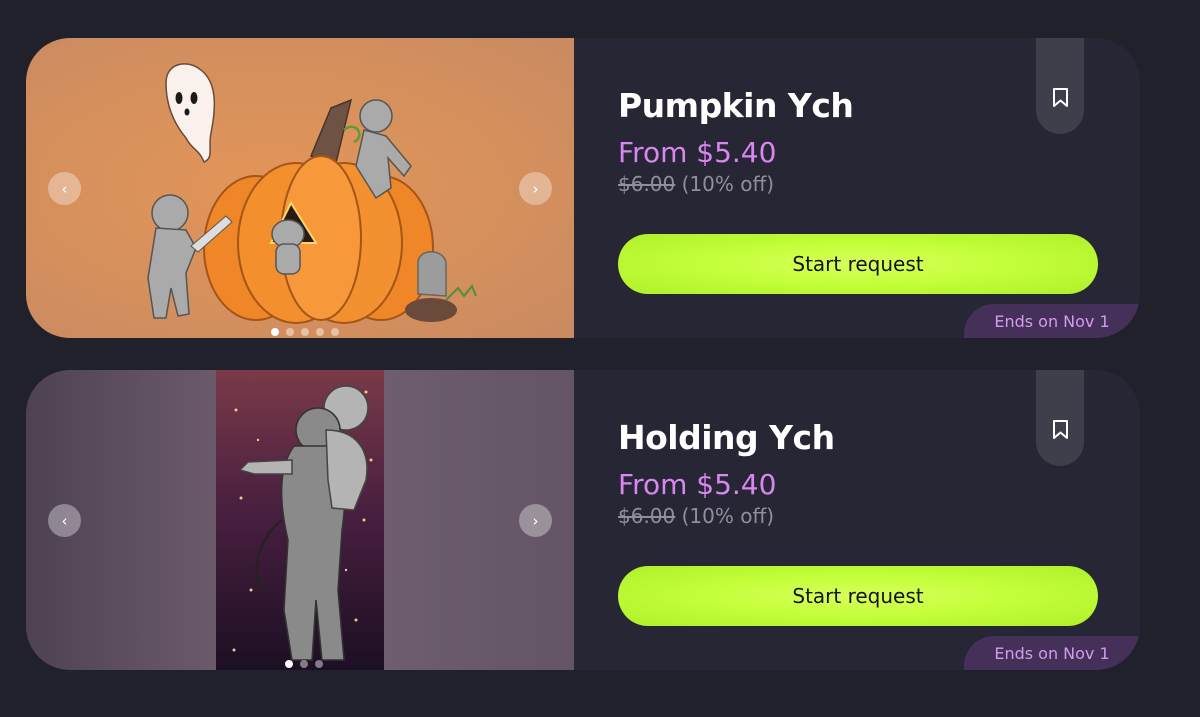  What do you see at coordinates (726, 437) in the screenshot?
I see `listing-title: Holding Ych` at bounding box center [726, 437].